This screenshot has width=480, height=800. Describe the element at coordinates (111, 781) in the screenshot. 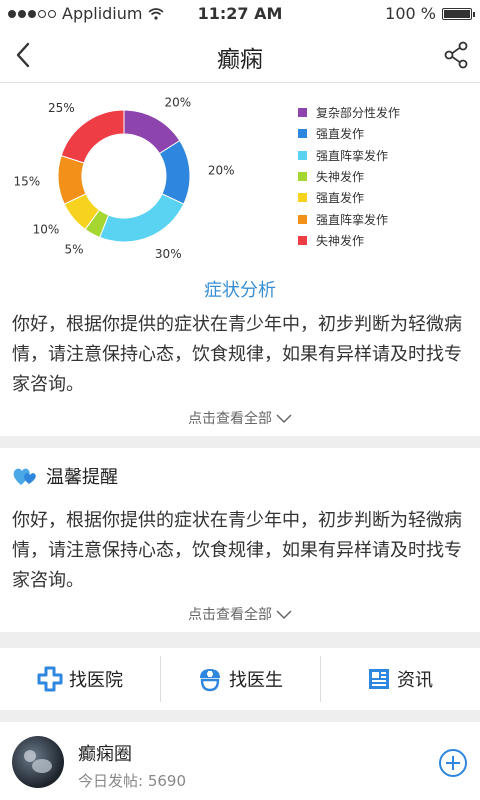

I see `posts-label: 今日发帖:` at that location.